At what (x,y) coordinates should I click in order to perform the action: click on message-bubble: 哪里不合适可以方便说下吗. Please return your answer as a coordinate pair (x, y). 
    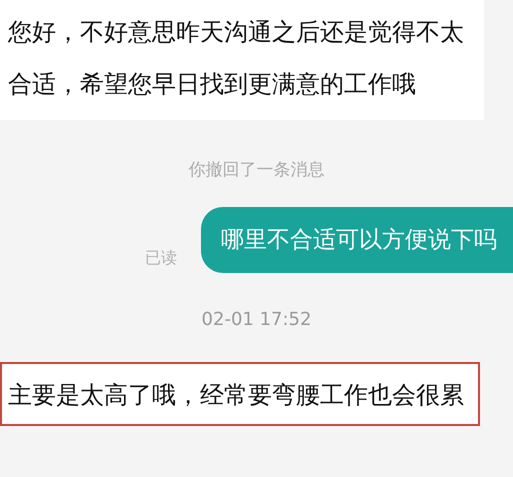
    Looking at the image, I should click on (357, 240).